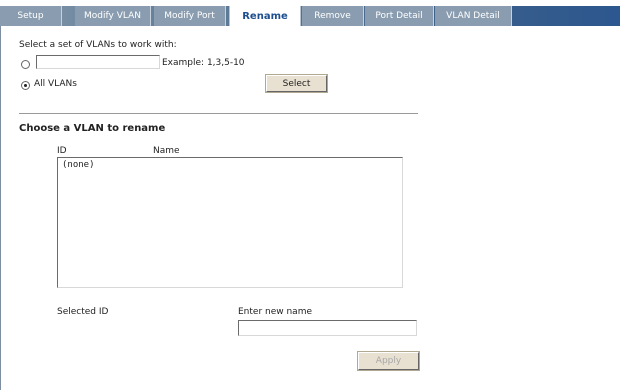 The image size is (620, 390). I want to click on tab-modify-port: Modify Port, so click(190, 16).